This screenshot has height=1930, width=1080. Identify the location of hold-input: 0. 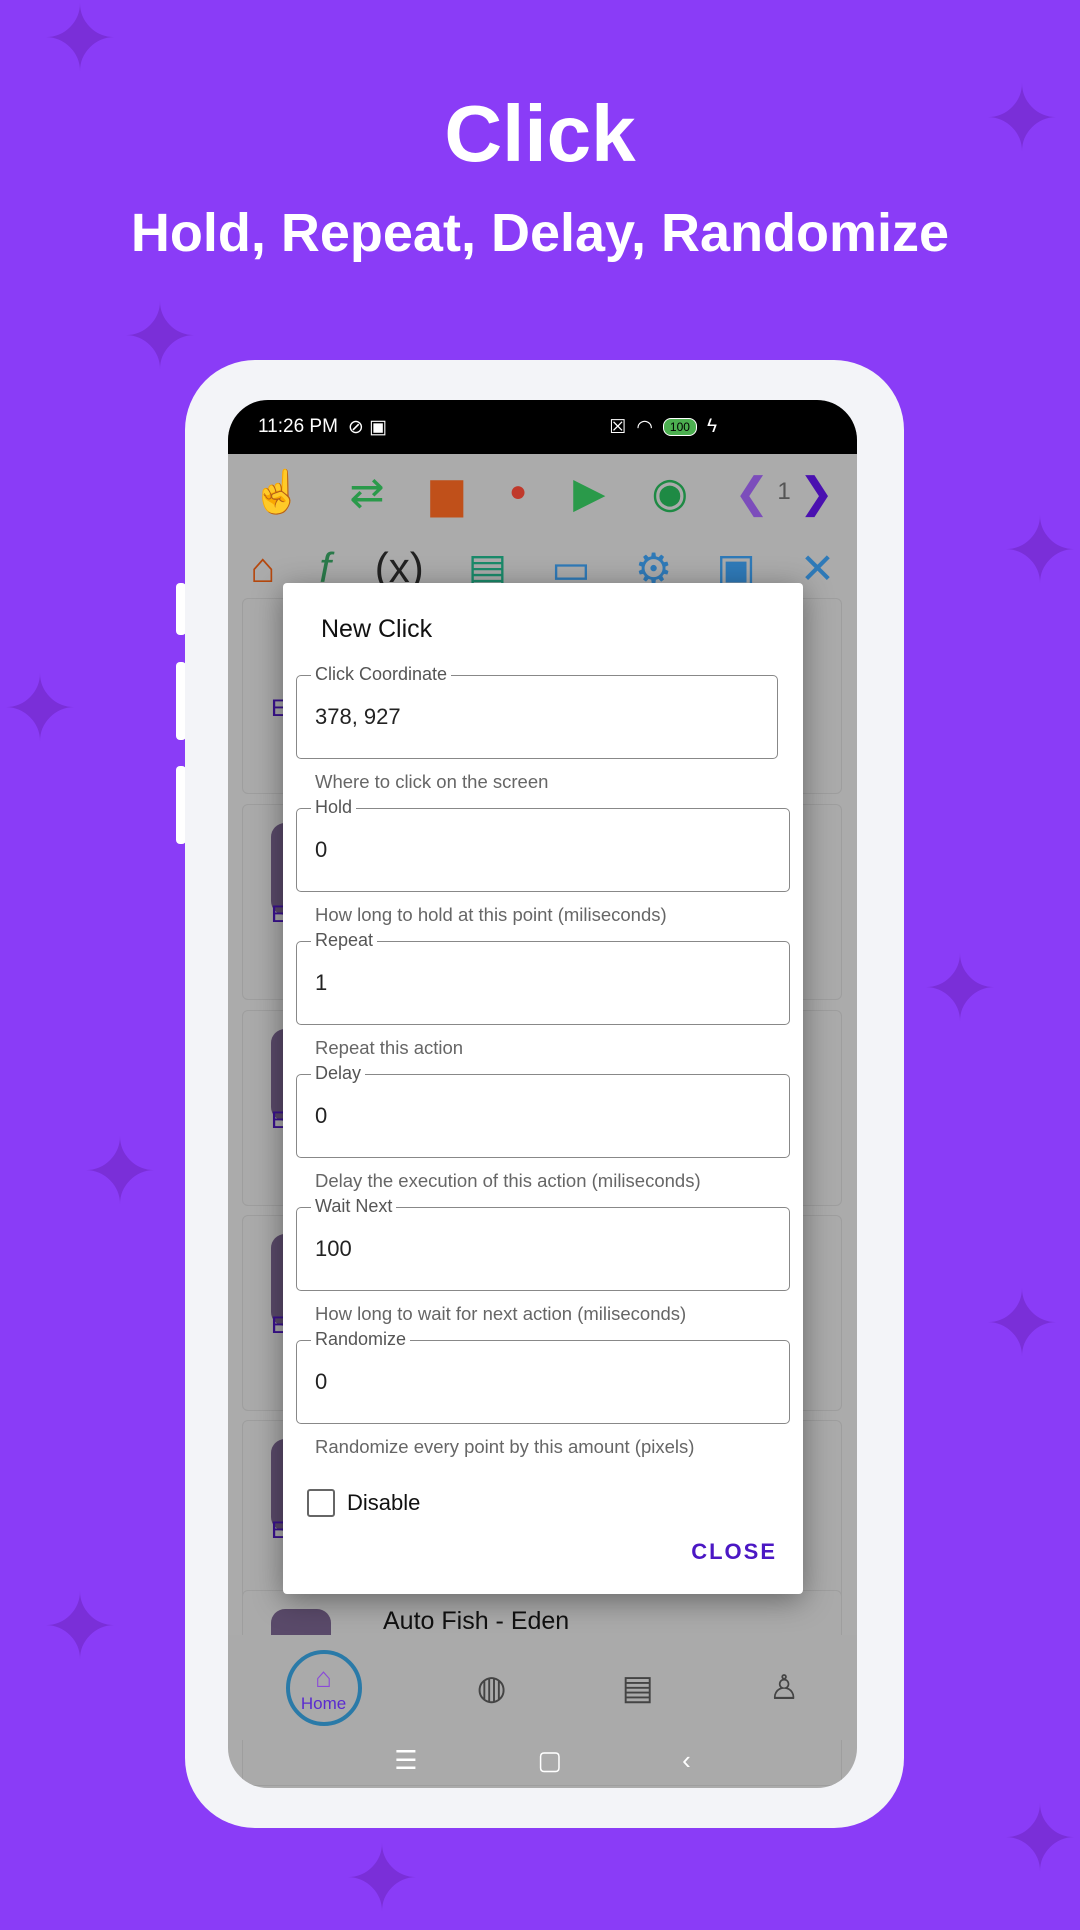
(321, 850).